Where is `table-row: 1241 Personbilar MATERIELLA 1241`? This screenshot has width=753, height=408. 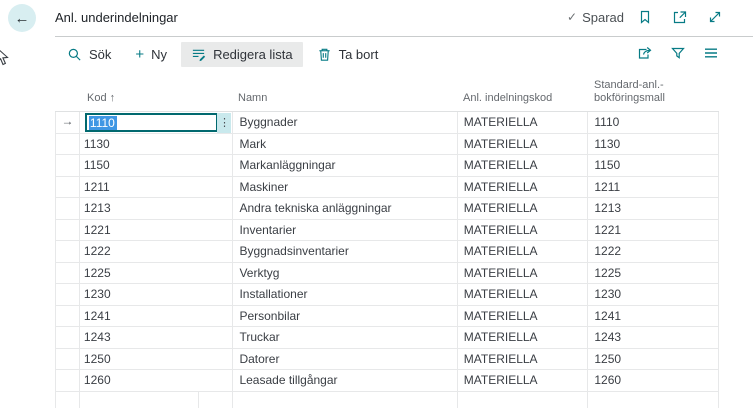 table-row: 1241 Personbilar MATERIELLA 1241 is located at coordinates (387, 316).